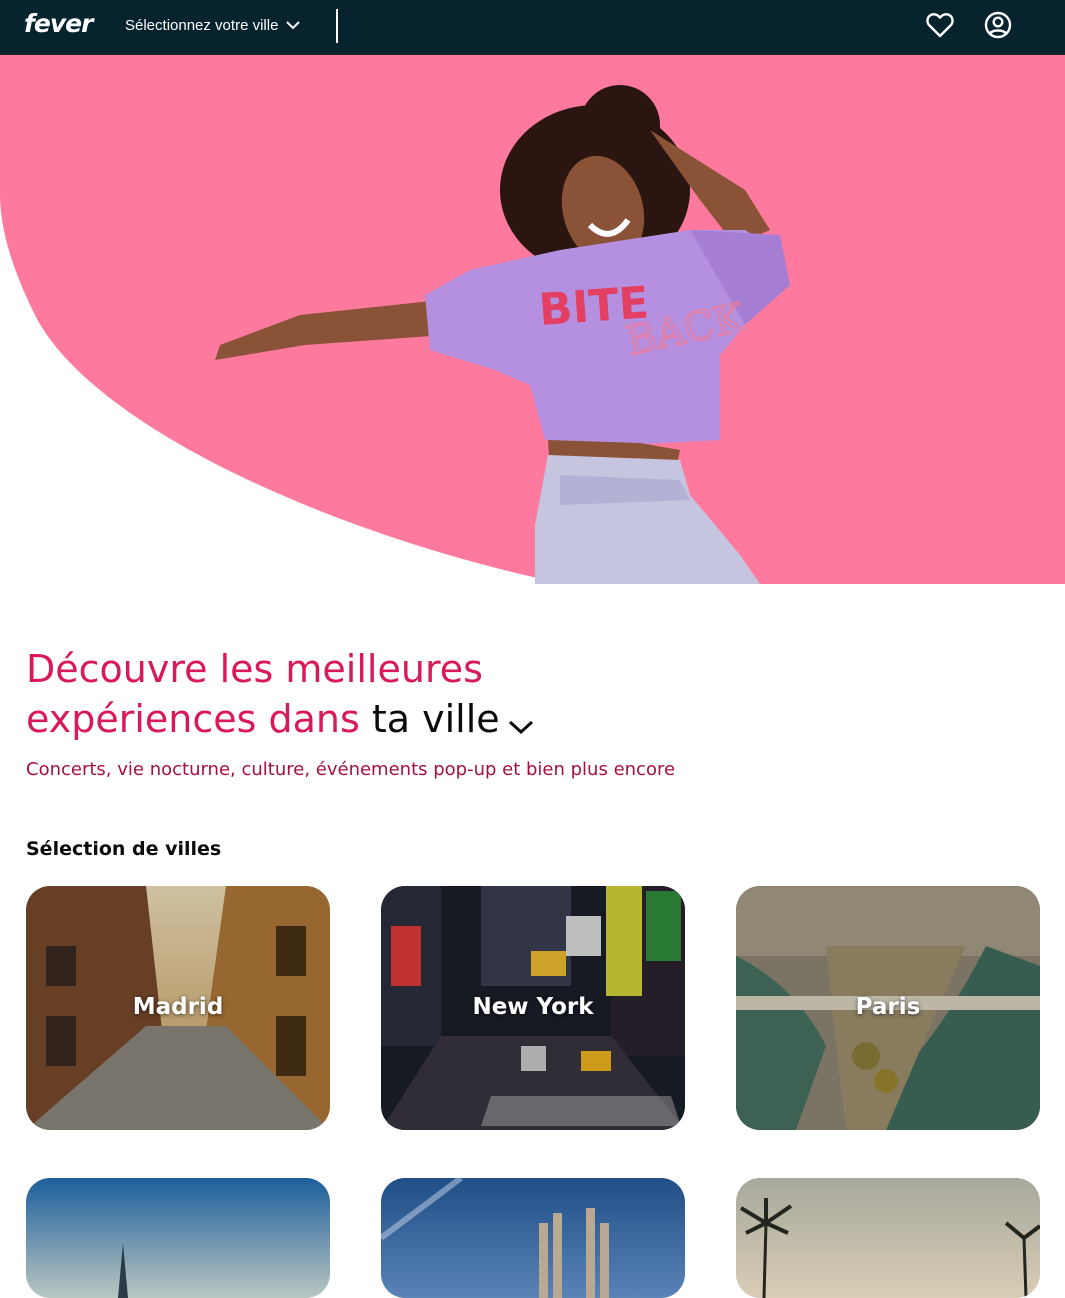 This screenshot has width=1065, height=1298. I want to click on fever-logo: fever, so click(58, 23).